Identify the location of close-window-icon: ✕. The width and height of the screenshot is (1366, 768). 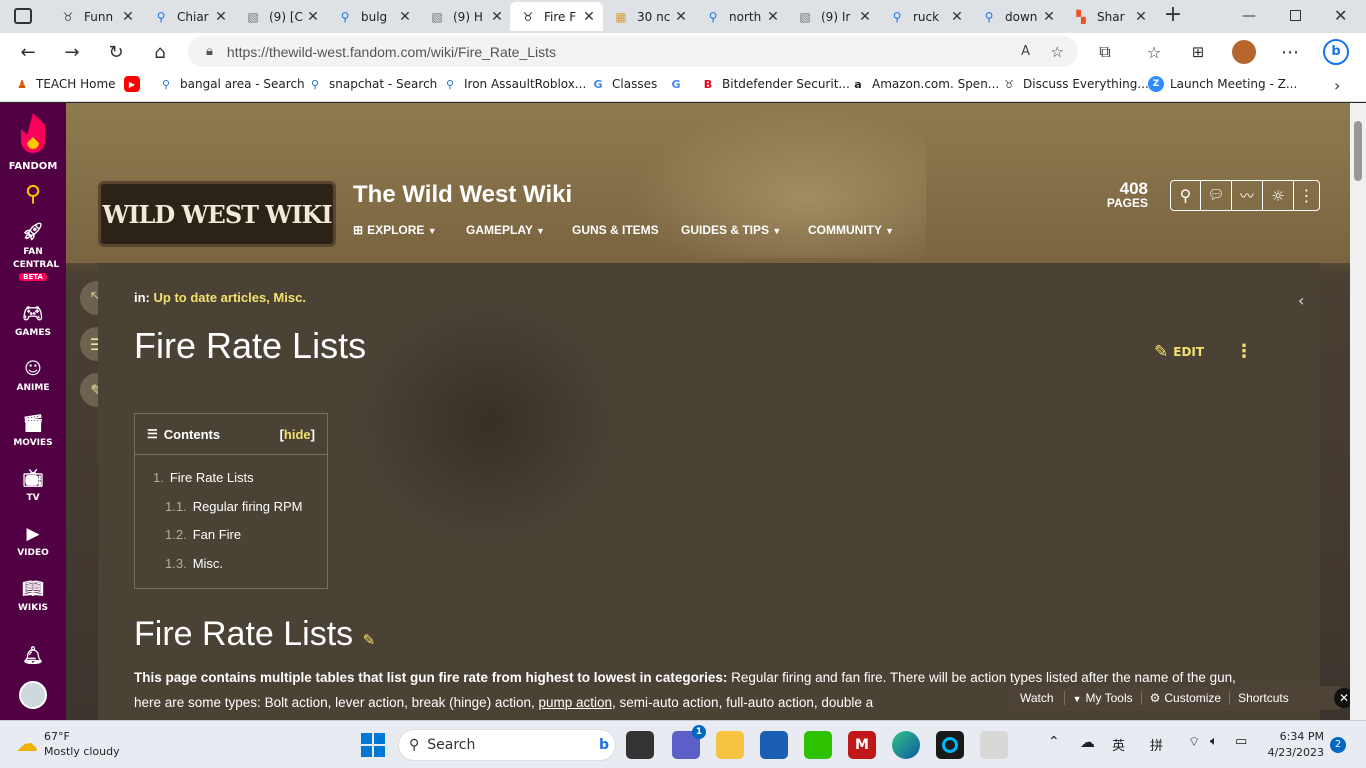
(1340, 15).